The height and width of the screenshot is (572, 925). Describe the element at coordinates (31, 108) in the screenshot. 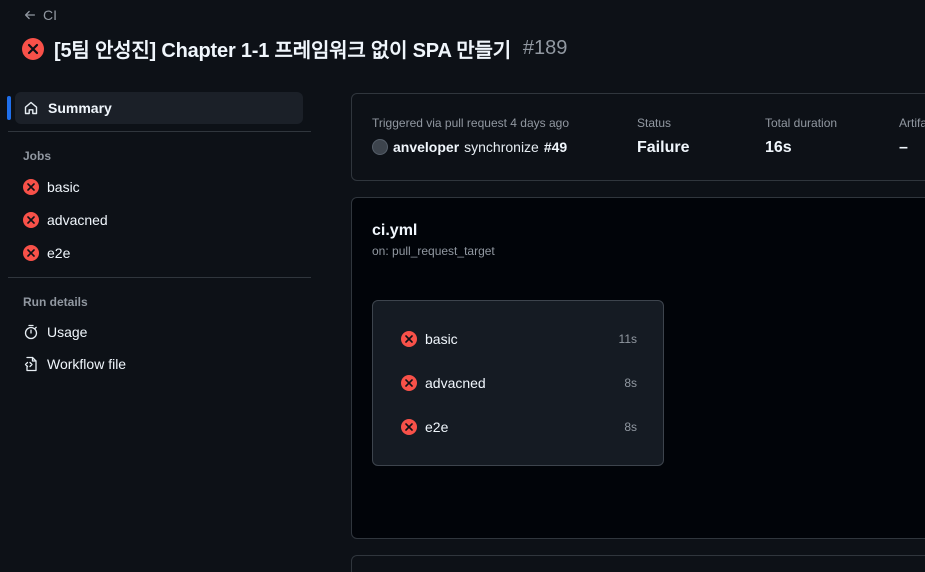

I see `home-icon` at that location.